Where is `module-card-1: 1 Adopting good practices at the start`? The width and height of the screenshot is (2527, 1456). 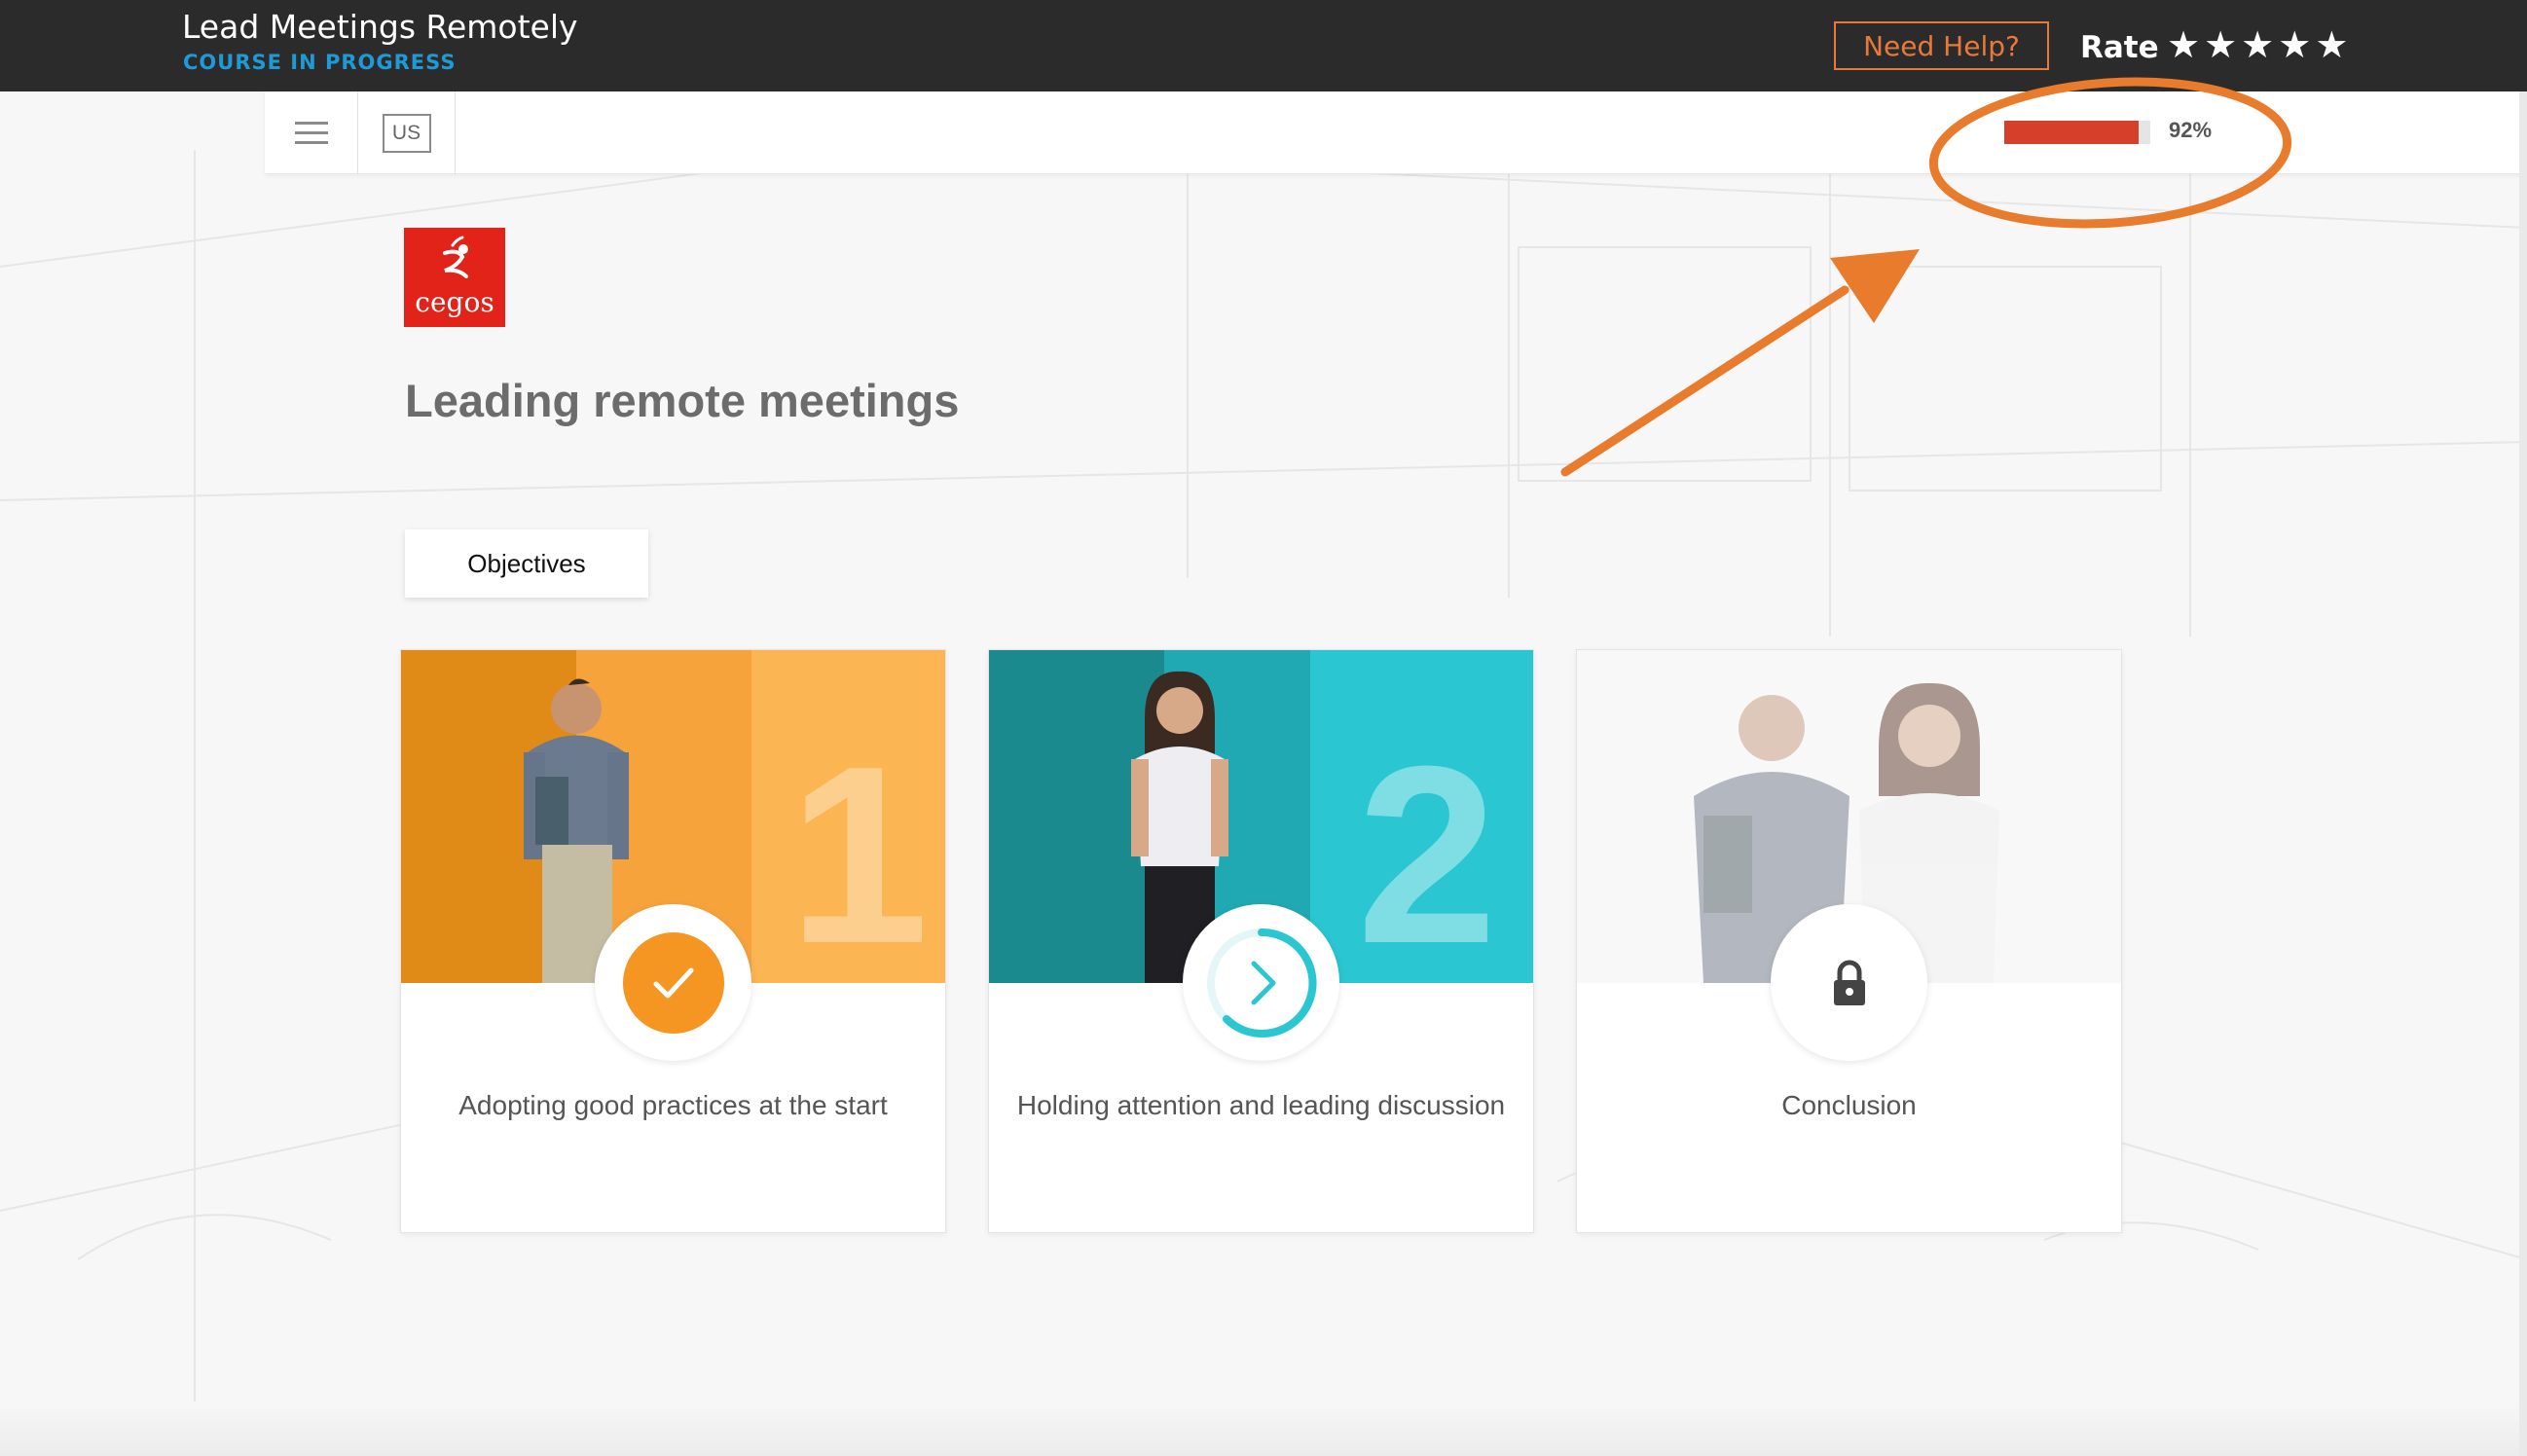 module-card-1: 1 Adopting good practices at the start is located at coordinates (673, 941).